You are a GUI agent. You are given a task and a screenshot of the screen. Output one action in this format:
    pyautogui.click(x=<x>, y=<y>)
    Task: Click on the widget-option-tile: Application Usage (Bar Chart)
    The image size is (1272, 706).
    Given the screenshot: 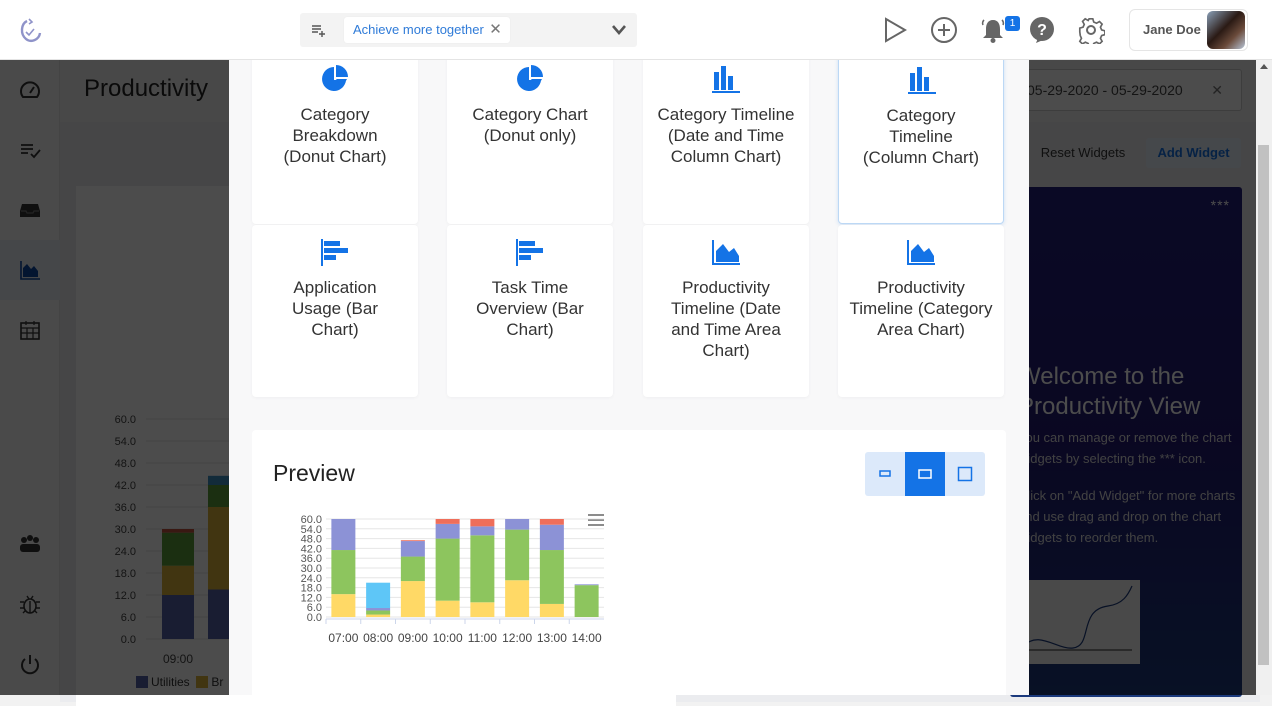 What is the action you would take?
    pyautogui.click(x=335, y=311)
    